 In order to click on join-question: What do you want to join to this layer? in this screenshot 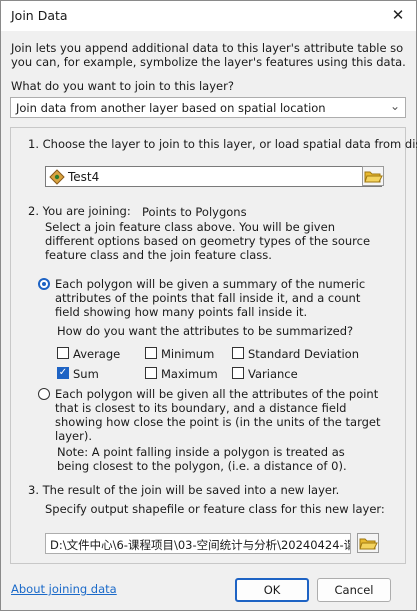, I will do `click(122, 86)`.